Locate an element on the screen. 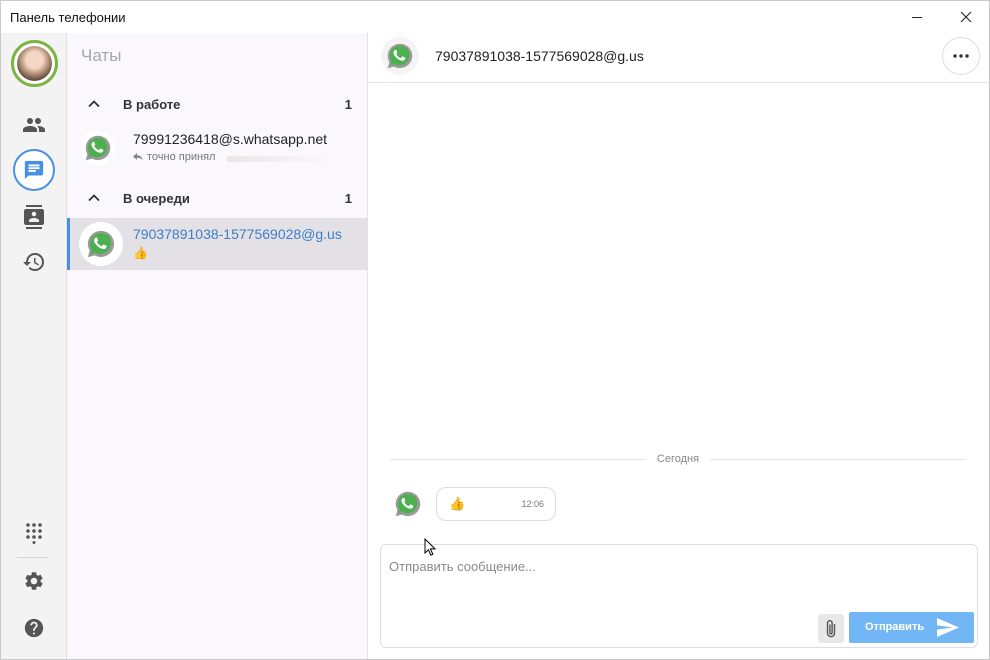  chat-icon is located at coordinates (34, 170).